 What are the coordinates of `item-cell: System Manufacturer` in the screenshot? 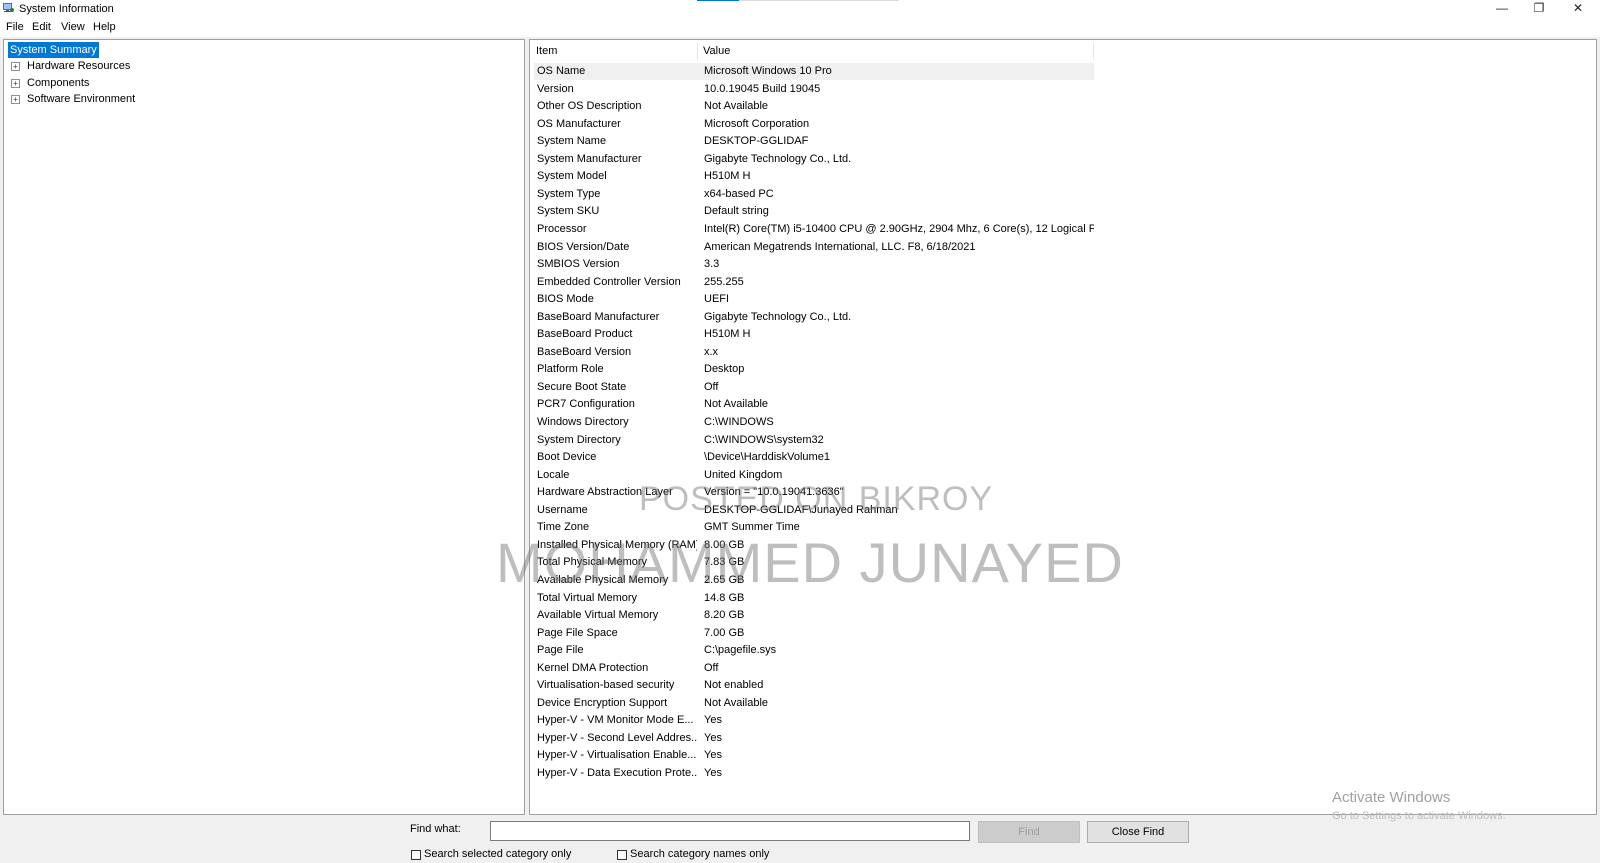 It's located at (589, 158).